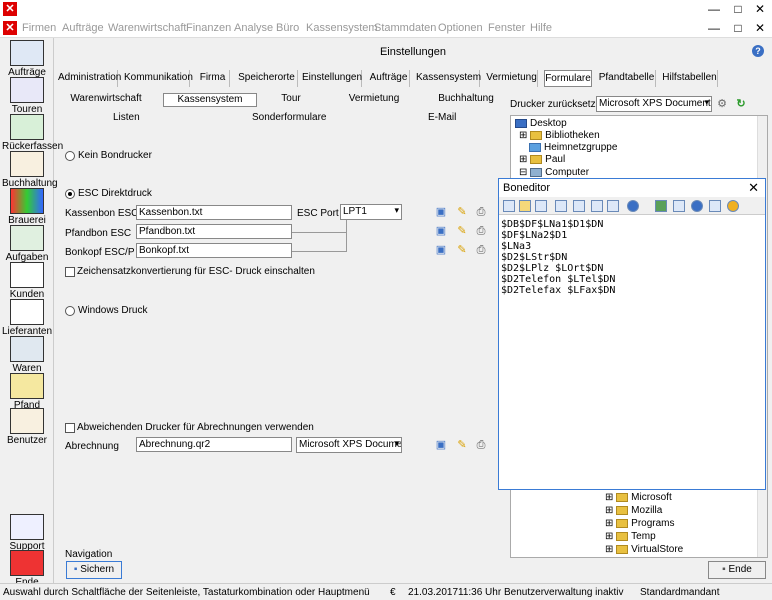 This screenshot has height=600, width=772. What do you see at coordinates (374, 100) in the screenshot?
I see `subtab-vermietung: Vermietung` at bounding box center [374, 100].